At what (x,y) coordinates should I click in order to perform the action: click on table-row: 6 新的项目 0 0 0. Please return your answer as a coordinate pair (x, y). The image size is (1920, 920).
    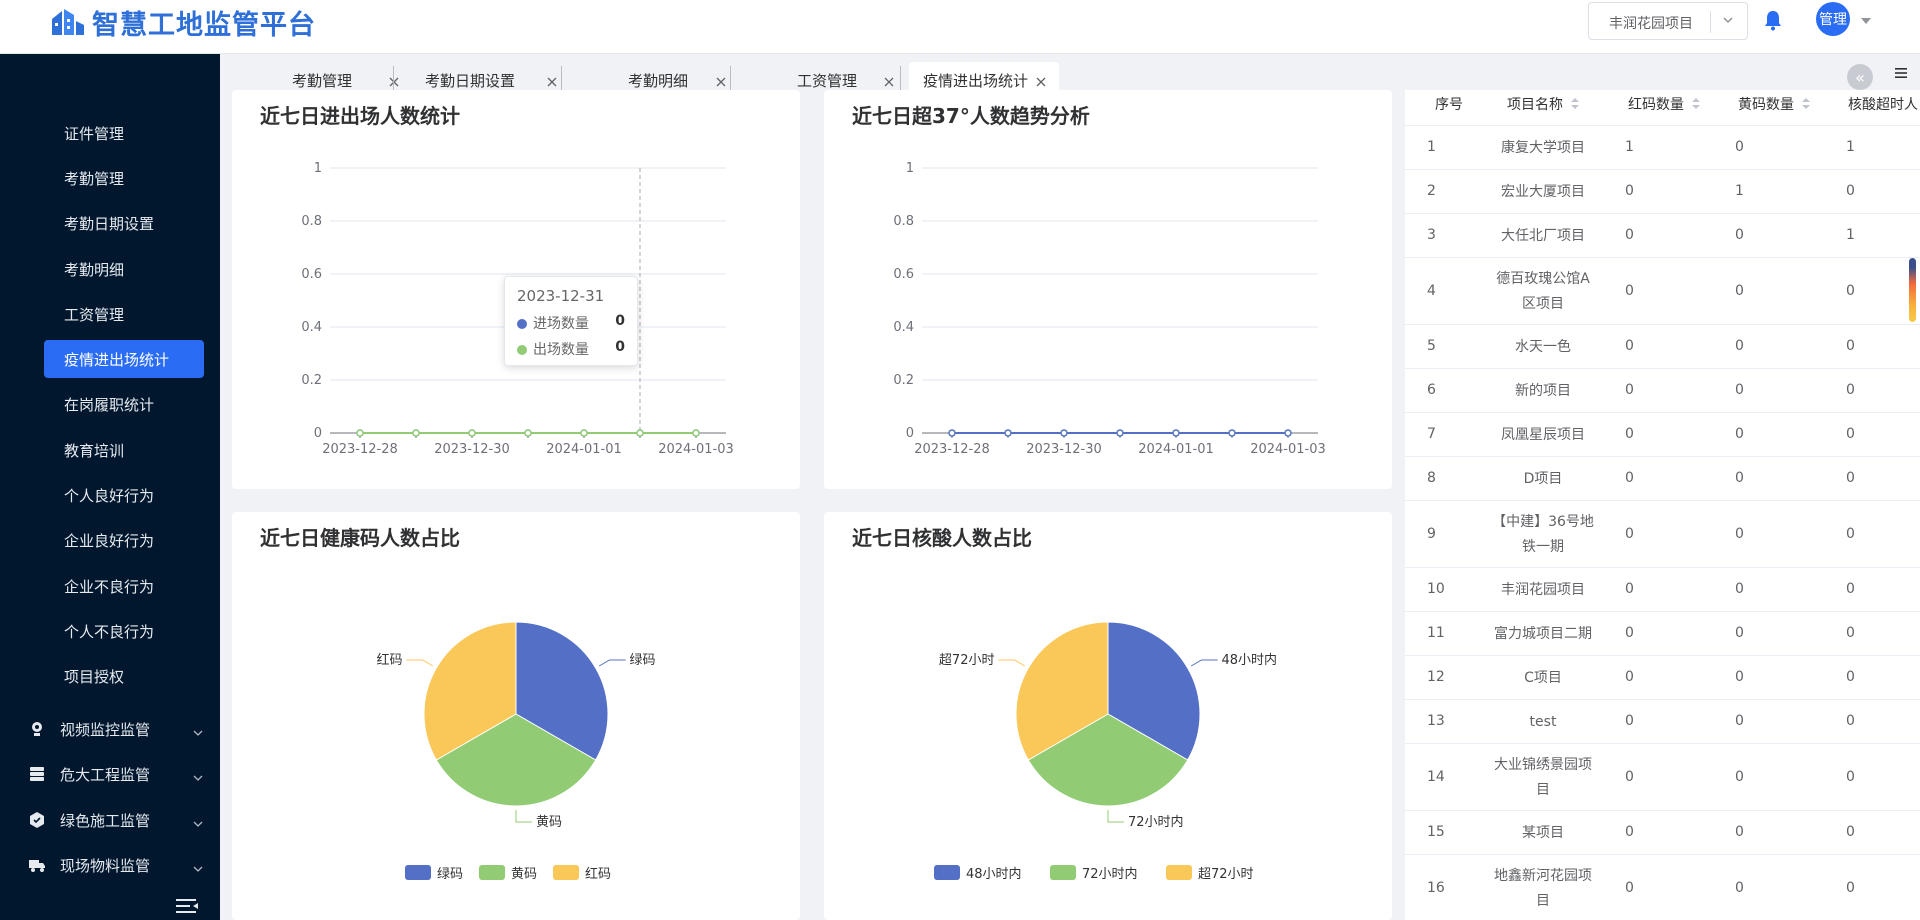
    Looking at the image, I should click on (1662, 391).